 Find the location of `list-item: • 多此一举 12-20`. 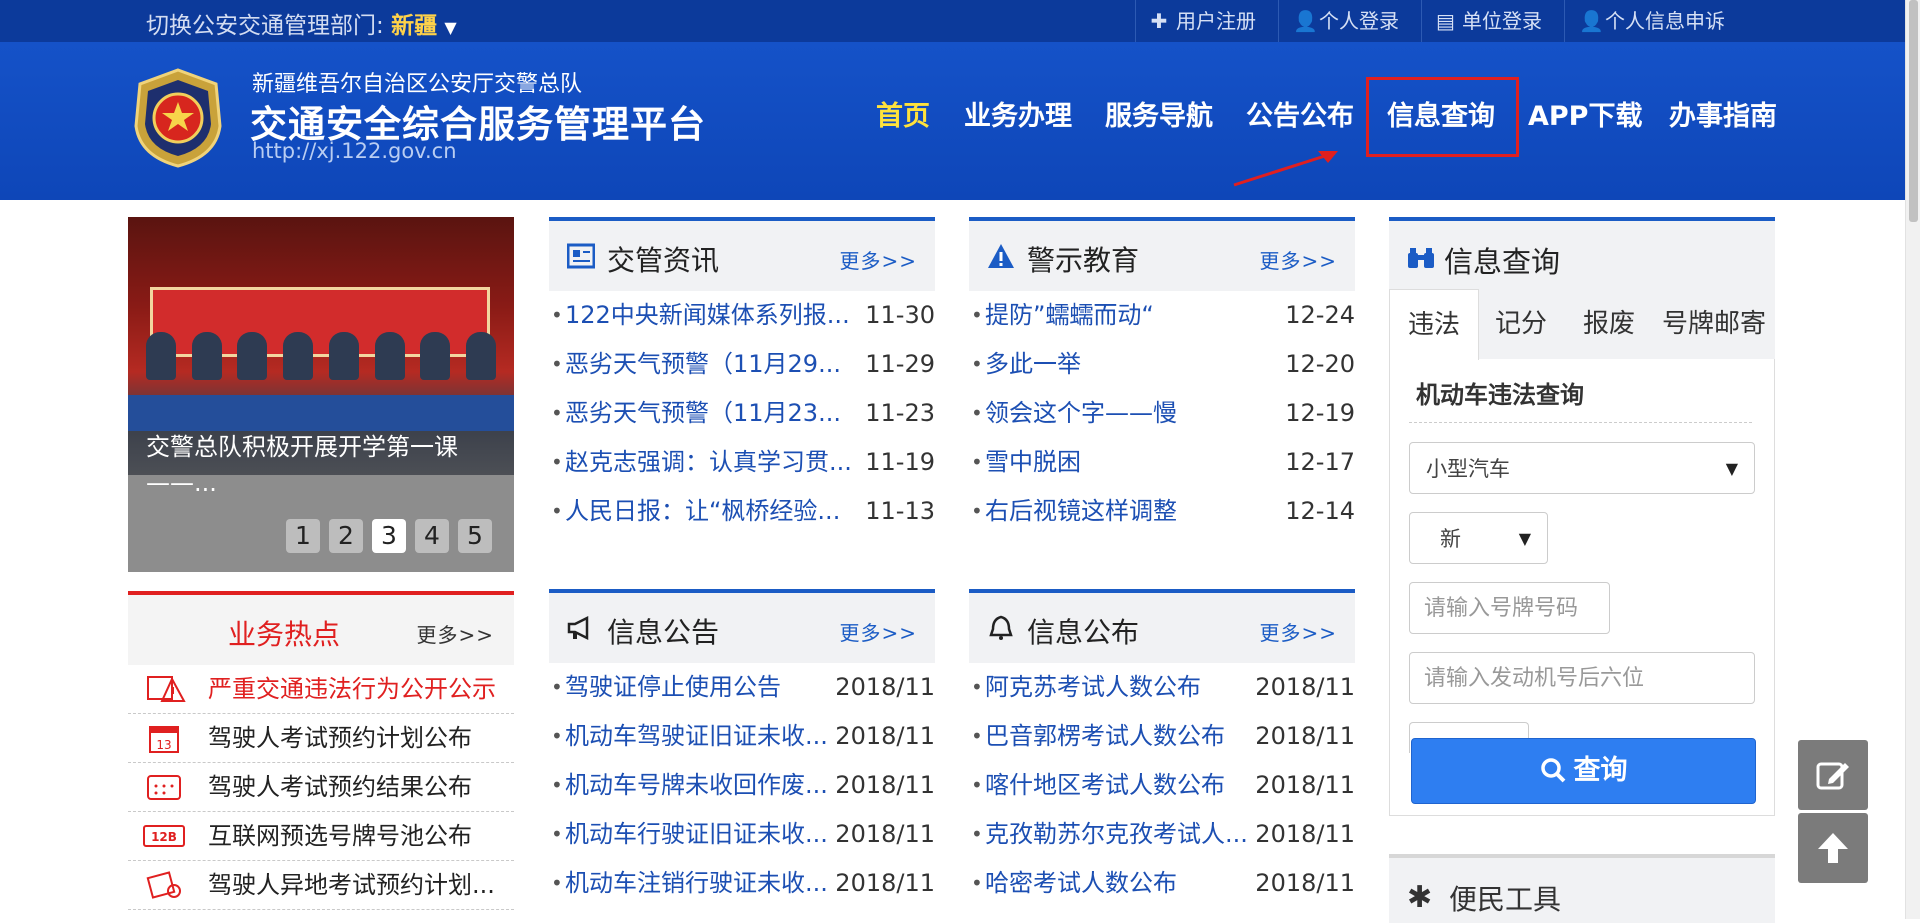

list-item: • 多此一举 12-20 is located at coordinates (1162, 364).